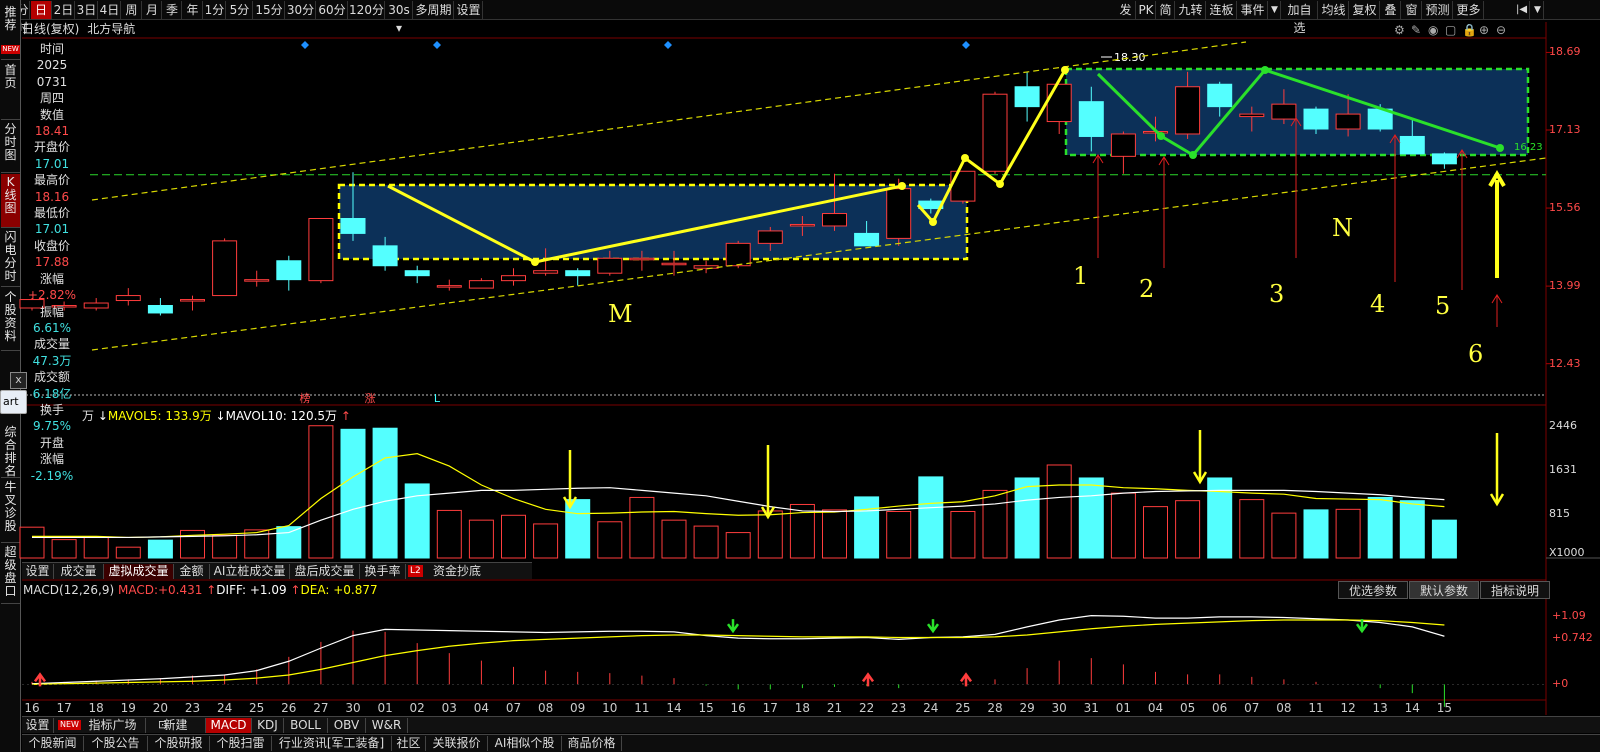 This screenshot has height=752, width=1600. Describe the element at coordinates (69, 725) in the screenshot. I see `new-badge: NEW` at that location.